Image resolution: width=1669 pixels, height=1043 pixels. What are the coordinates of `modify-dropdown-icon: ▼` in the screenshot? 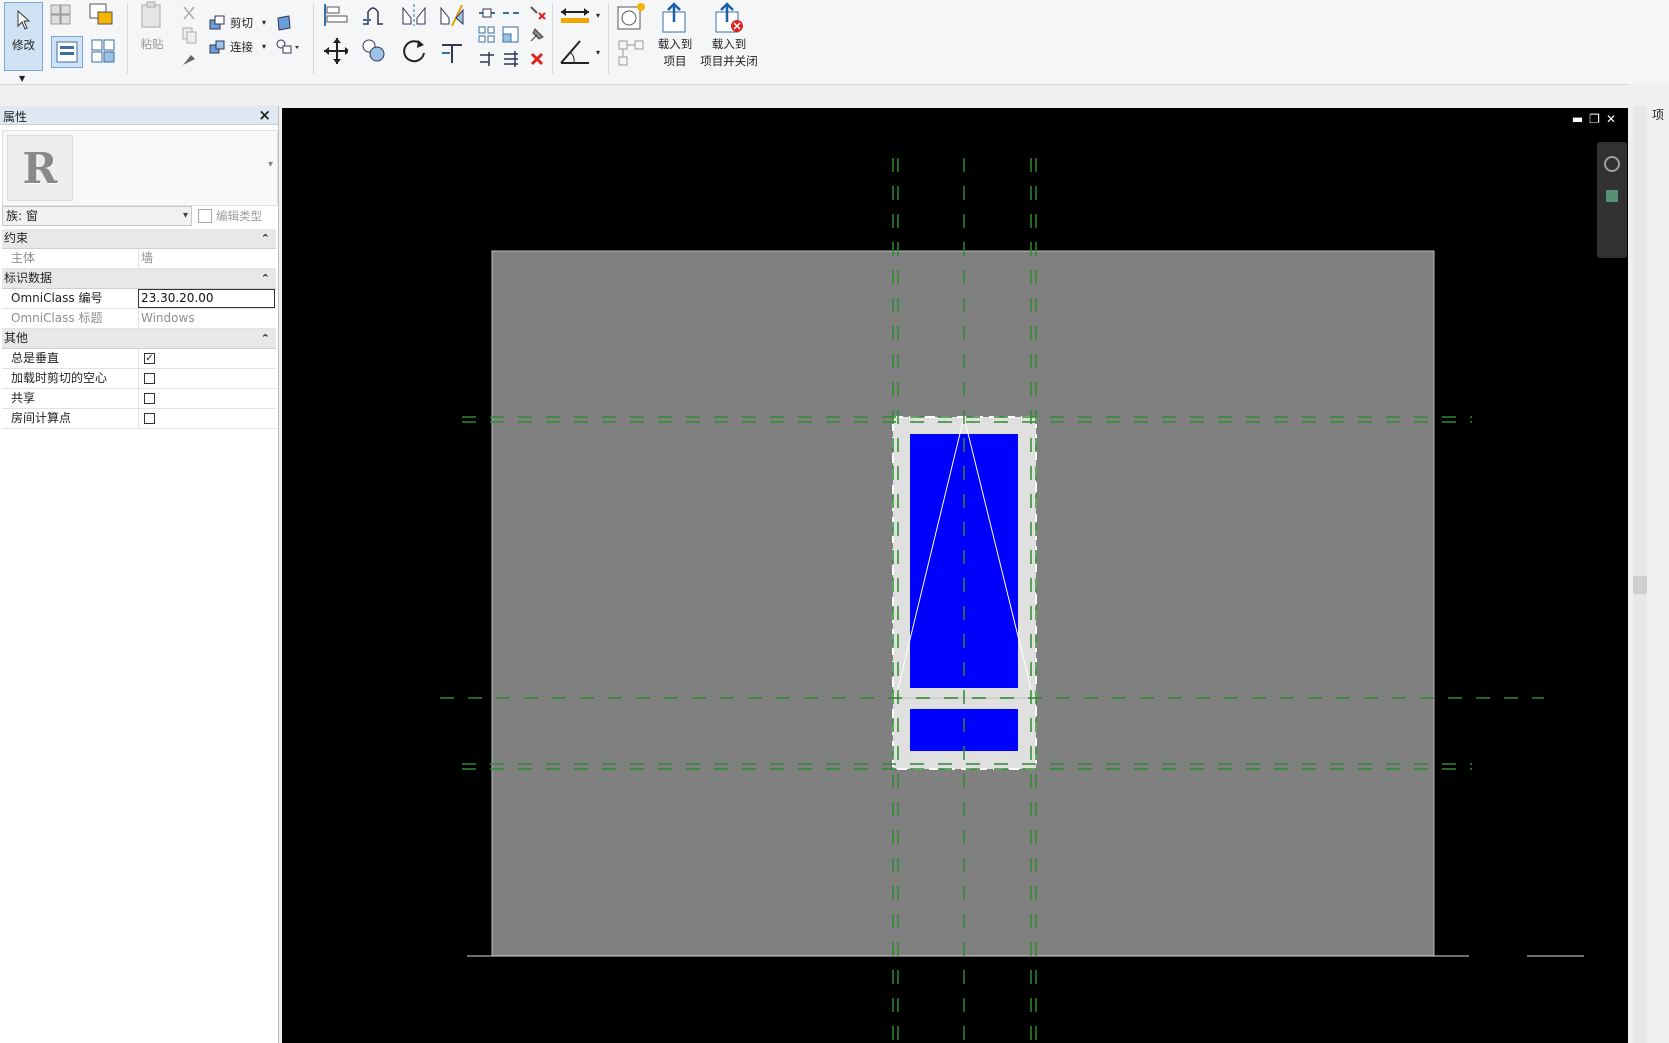 It's located at (22, 78).